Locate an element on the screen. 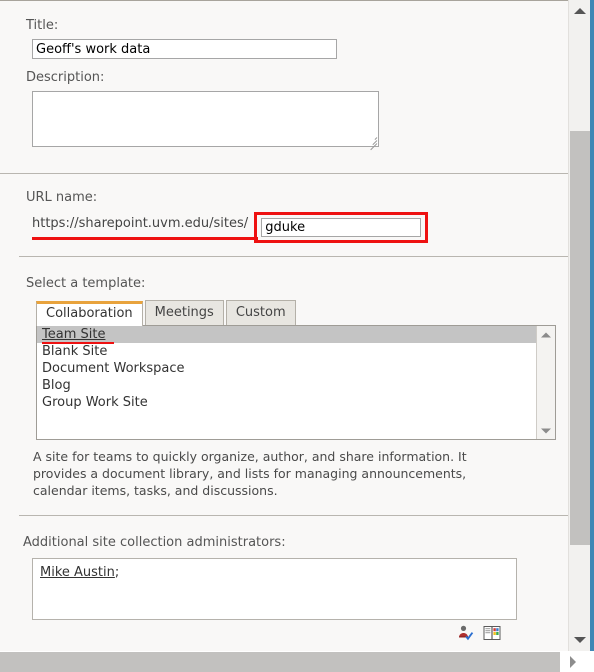  url-prefix-text: https://sharepoint.uvm.edu/sites/ is located at coordinates (140, 223).